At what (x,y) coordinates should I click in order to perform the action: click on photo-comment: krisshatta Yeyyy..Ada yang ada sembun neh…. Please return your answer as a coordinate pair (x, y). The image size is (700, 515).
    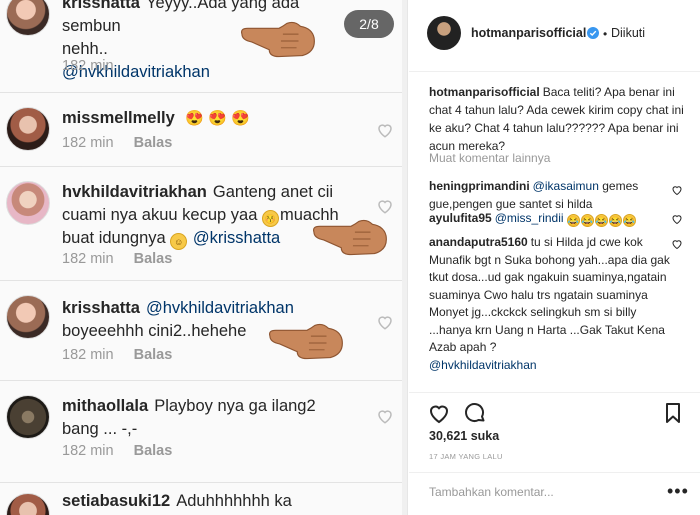
    Looking at the image, I should click on (203, 43).